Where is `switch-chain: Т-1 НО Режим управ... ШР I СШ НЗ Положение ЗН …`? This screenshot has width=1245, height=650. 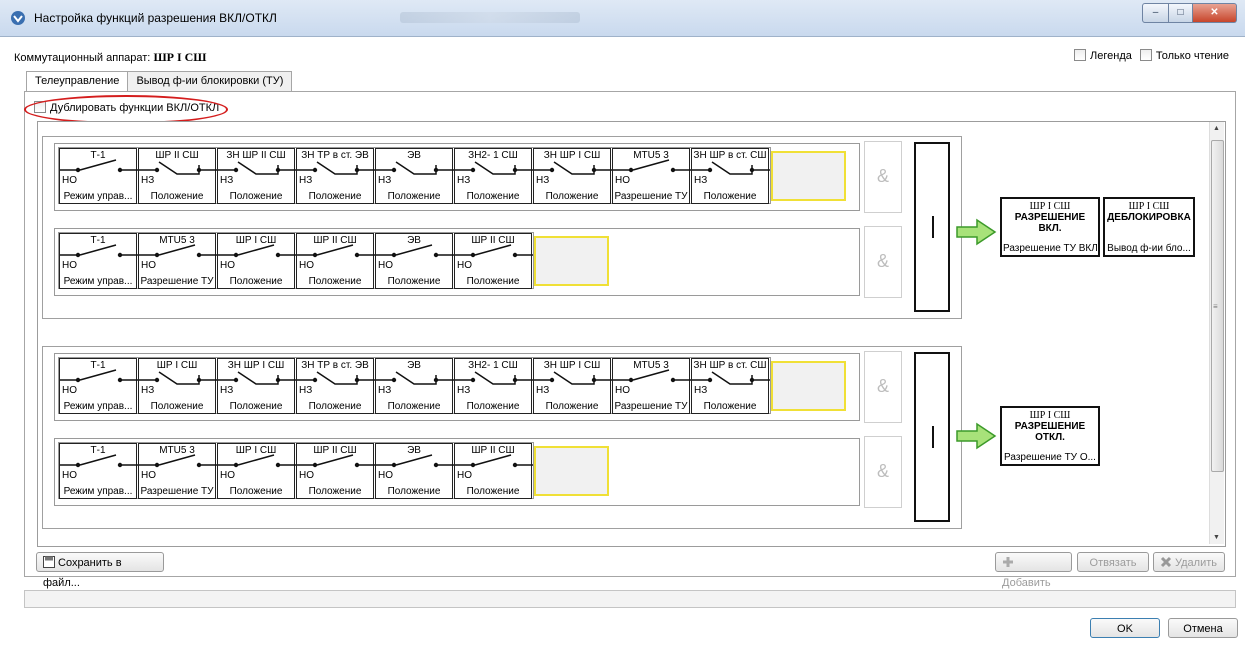 switch-chain: Т-1 НО Режим управ... ШР I СШ НЗ Положение ЗН … is located at coordinates (414, 385).